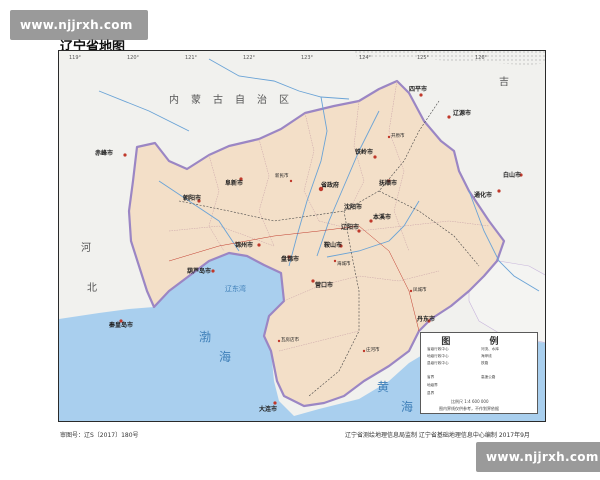 The height and width of the screenshot is (480, 600). I want to click on footer-right: 辽宁省测绘地理信息局监制 辽宁省基础地理信息中心编制 2017年9月, so click(437, 435).